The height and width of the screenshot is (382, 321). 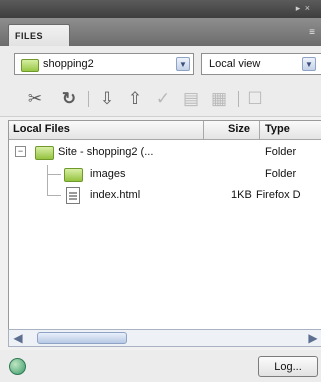 What do you see at coordinates (115, 195) in the screenshot?
I see `row-name: index.html` at bounding box center [115, 195].